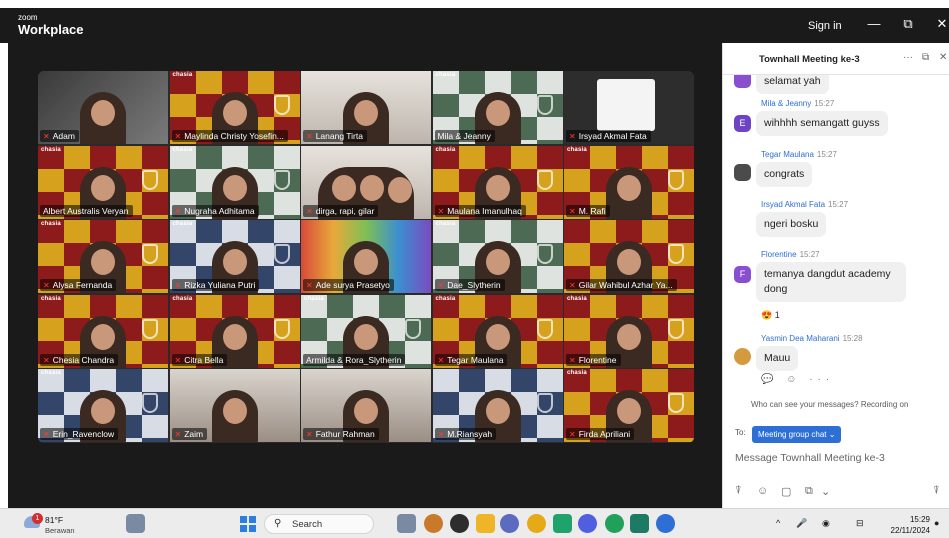  What do you see at coordinates (904, 525) in the screenshot?
I see `clock: 15:29 22/11/2024` at bounding box center [904, 525].